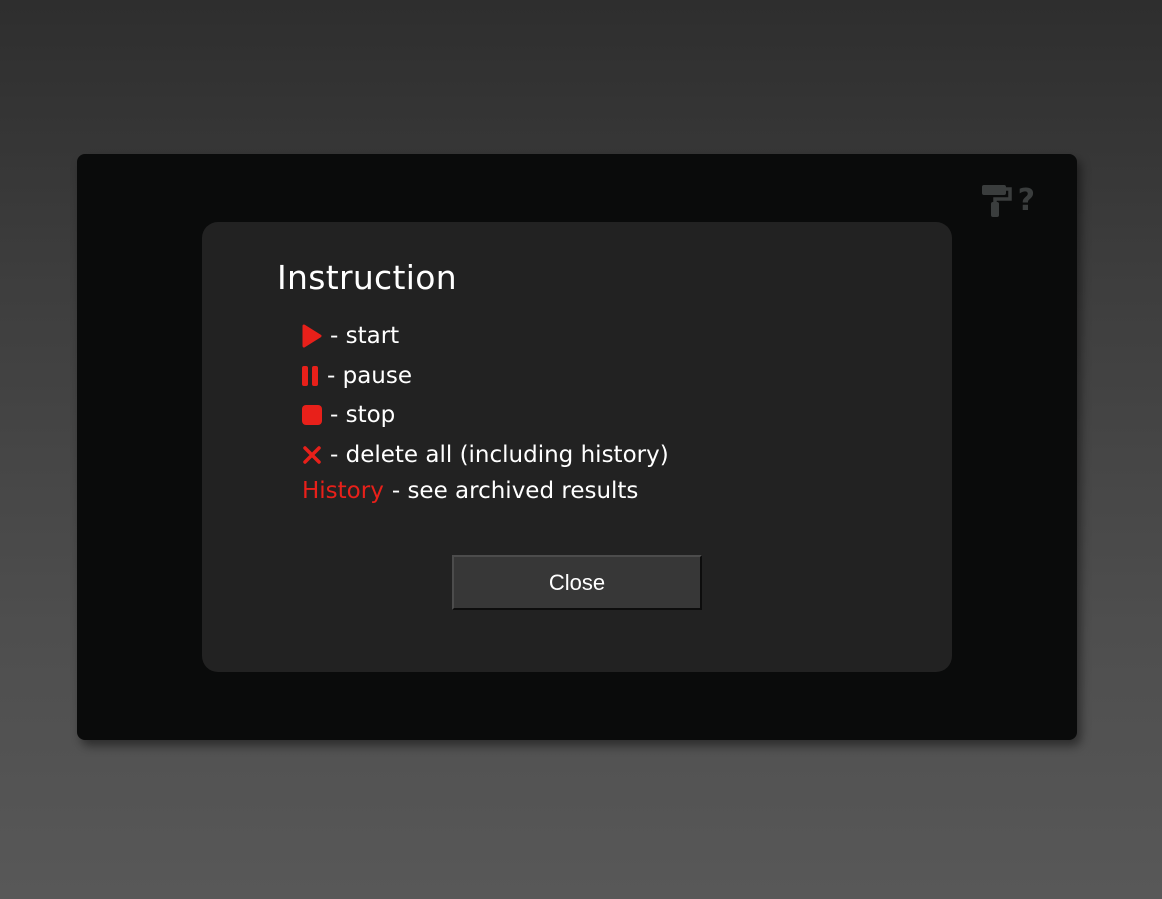 The height and width of the screenshot is (899, 1162). Describe the element at coordinates (312, 415) in the screenshot. I see `stop-icon` at that location.